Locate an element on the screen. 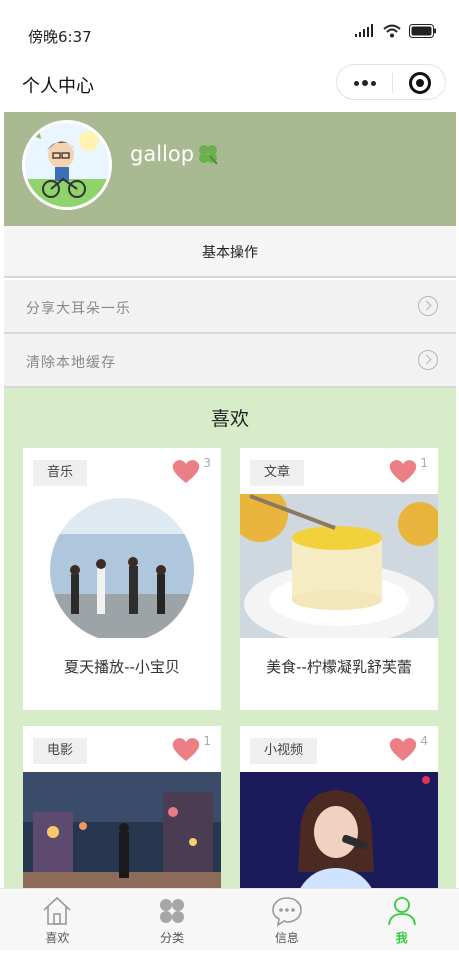  home-icon is located at coordinates (57, 910).